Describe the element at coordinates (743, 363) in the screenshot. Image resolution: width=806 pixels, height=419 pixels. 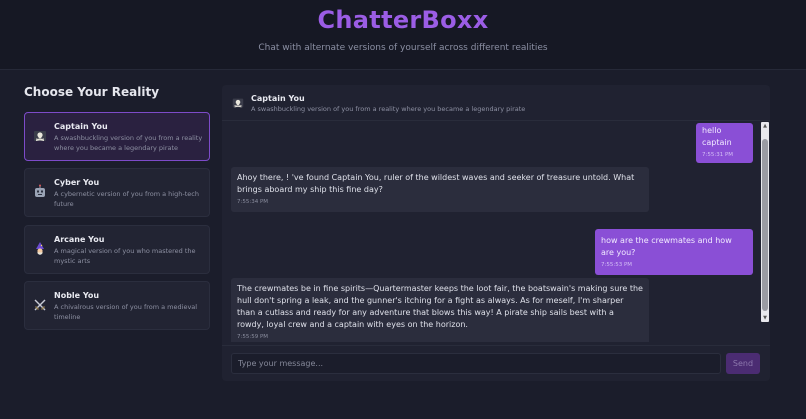
I see `send-button: Send` at that location.